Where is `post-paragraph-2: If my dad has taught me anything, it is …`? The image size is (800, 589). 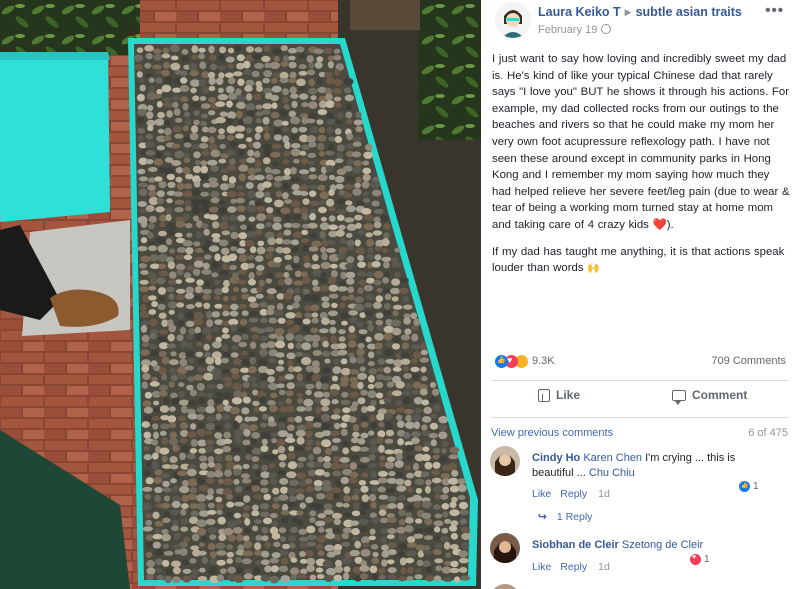
post-paragraph-2: If my dad has taught me anything, it is … is located at coordinates (638, 260).